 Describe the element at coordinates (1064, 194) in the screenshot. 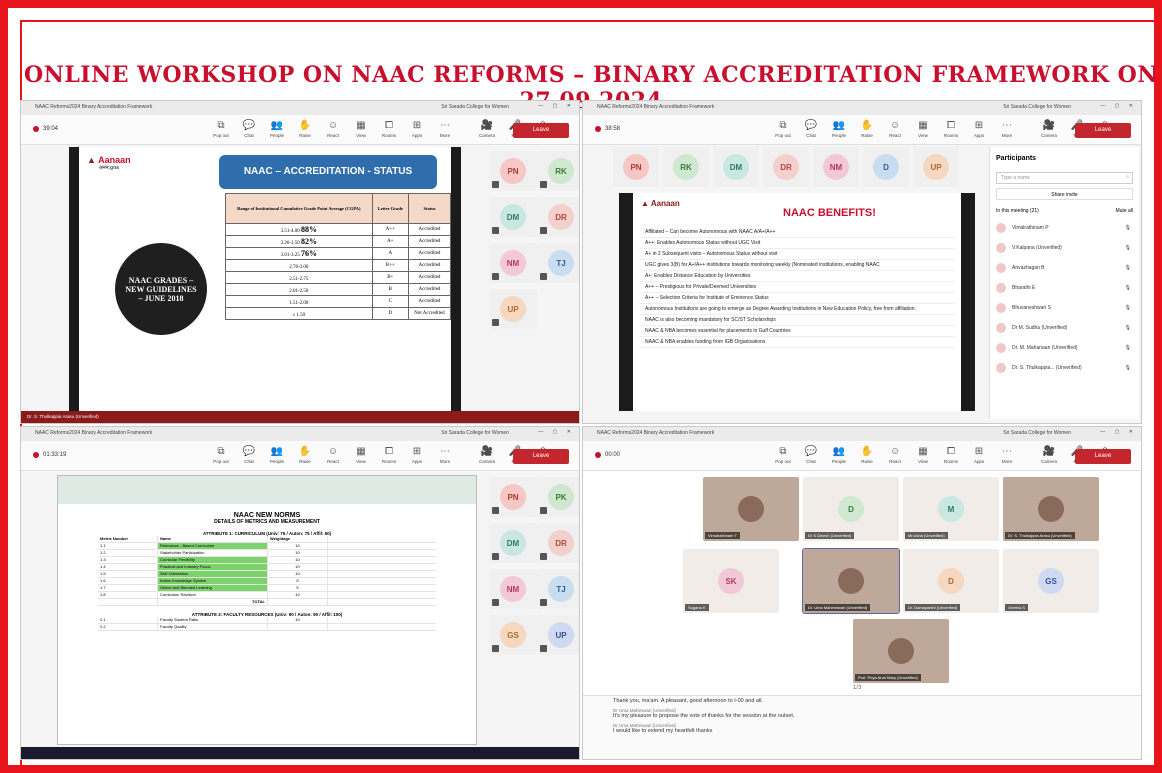

I see `share-invite-button: Share invite` at that location.